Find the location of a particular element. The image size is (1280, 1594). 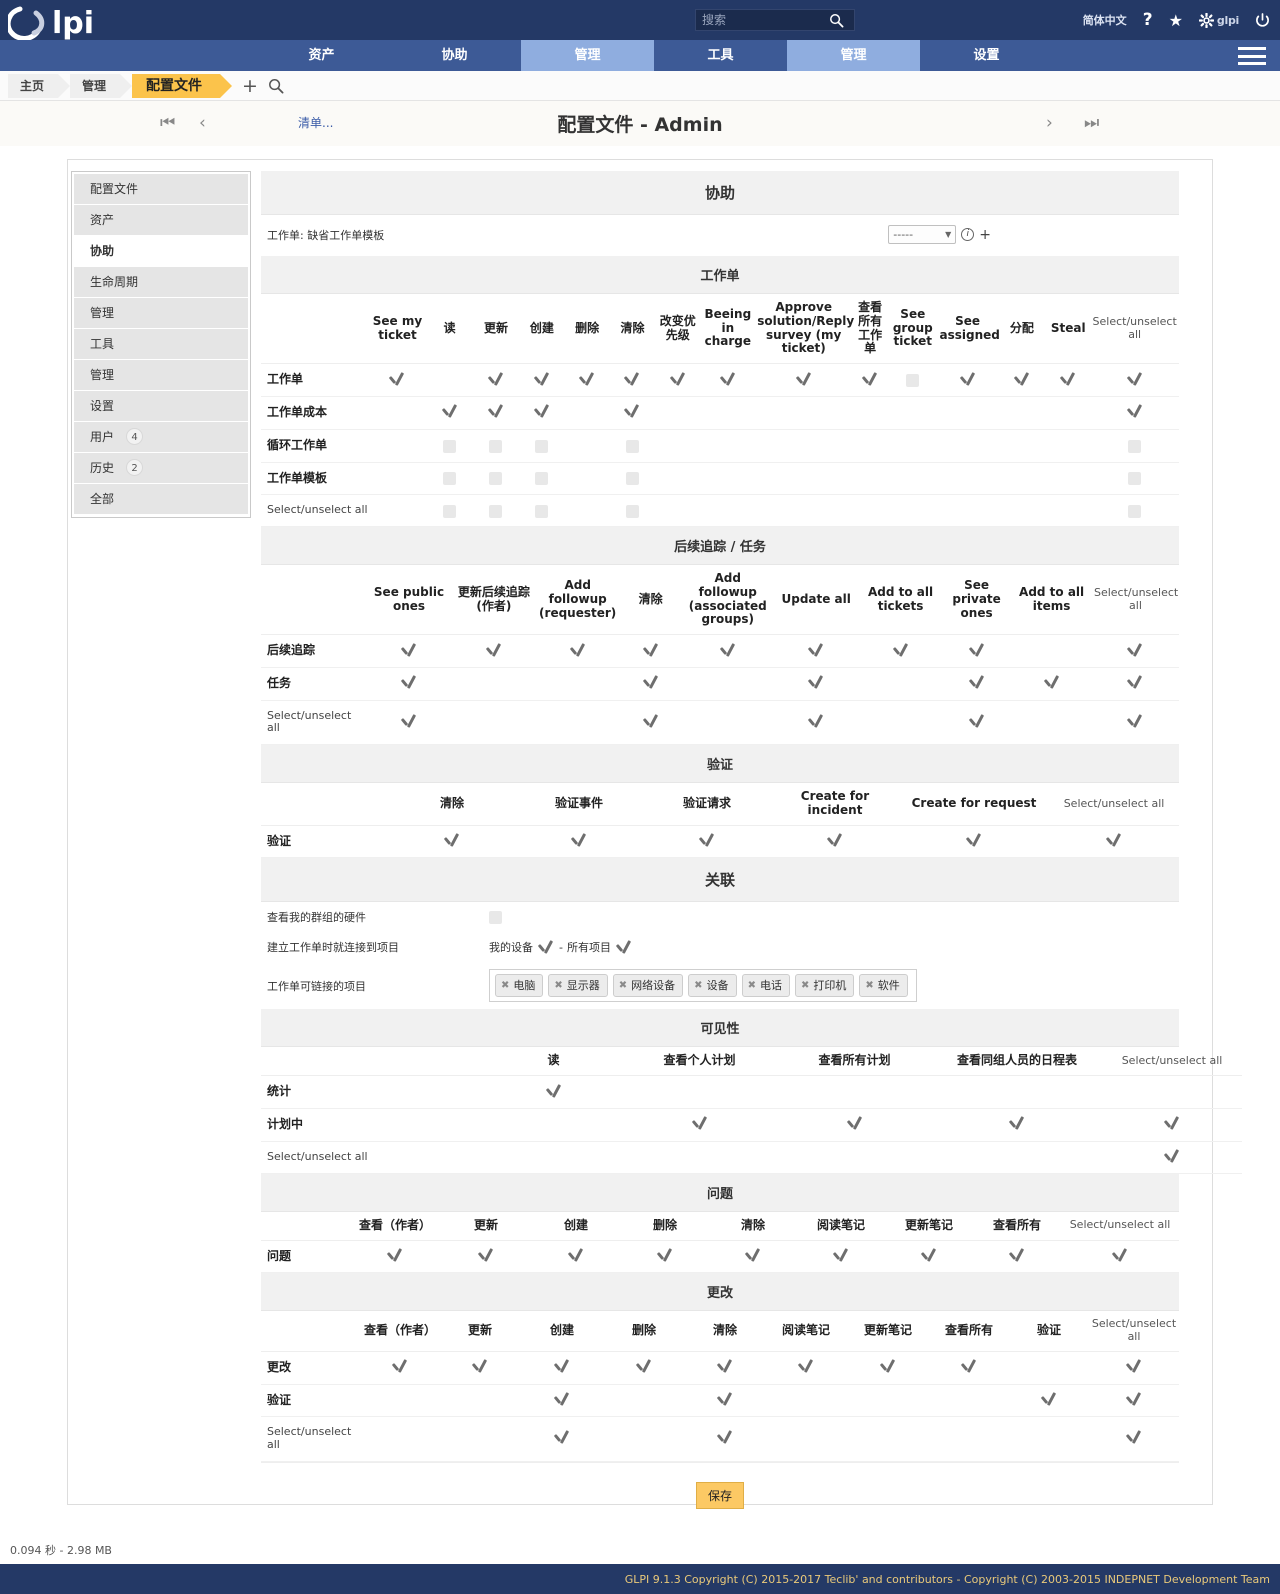

item-tag: ✖ 设备 is located at coordinates (712, 986).